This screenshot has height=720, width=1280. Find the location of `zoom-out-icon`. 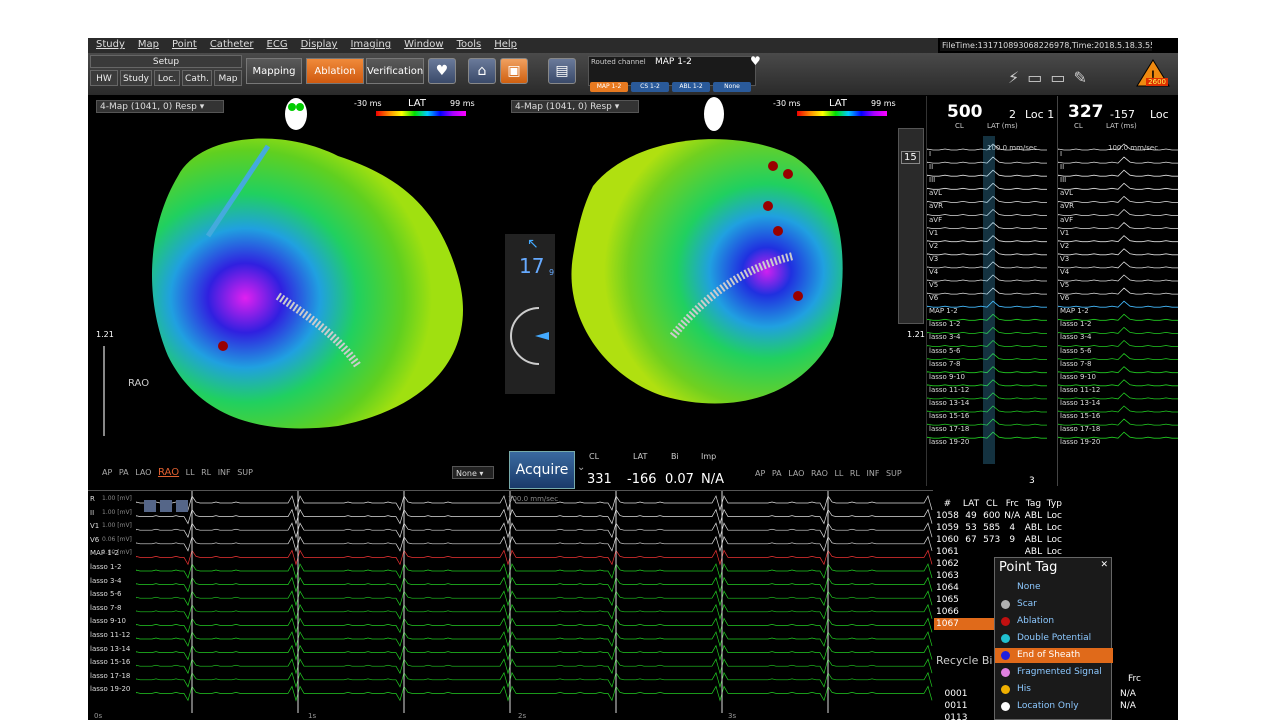

zoom-out-icon is located at coordinates (166, 506).